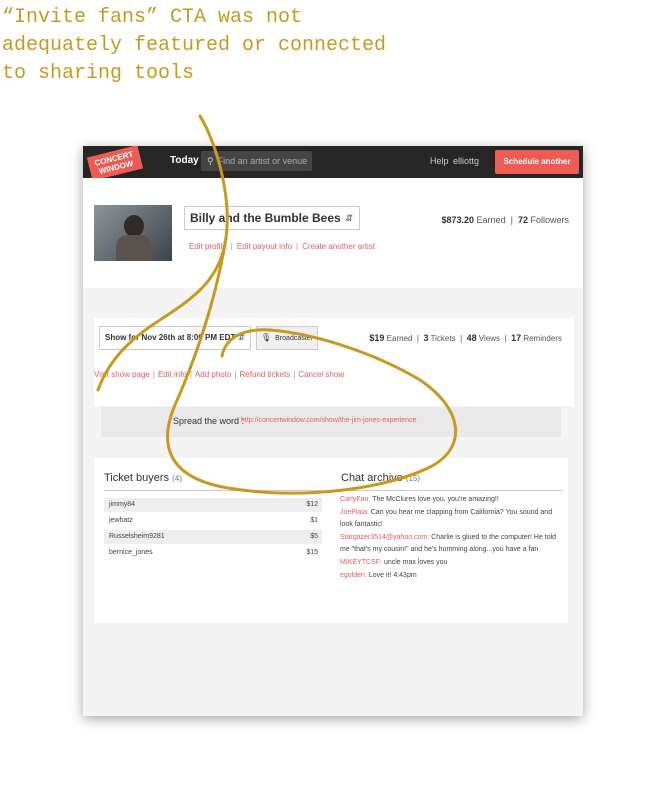  I want to click on chat-text: uncle max loves you, so click(415, 562).